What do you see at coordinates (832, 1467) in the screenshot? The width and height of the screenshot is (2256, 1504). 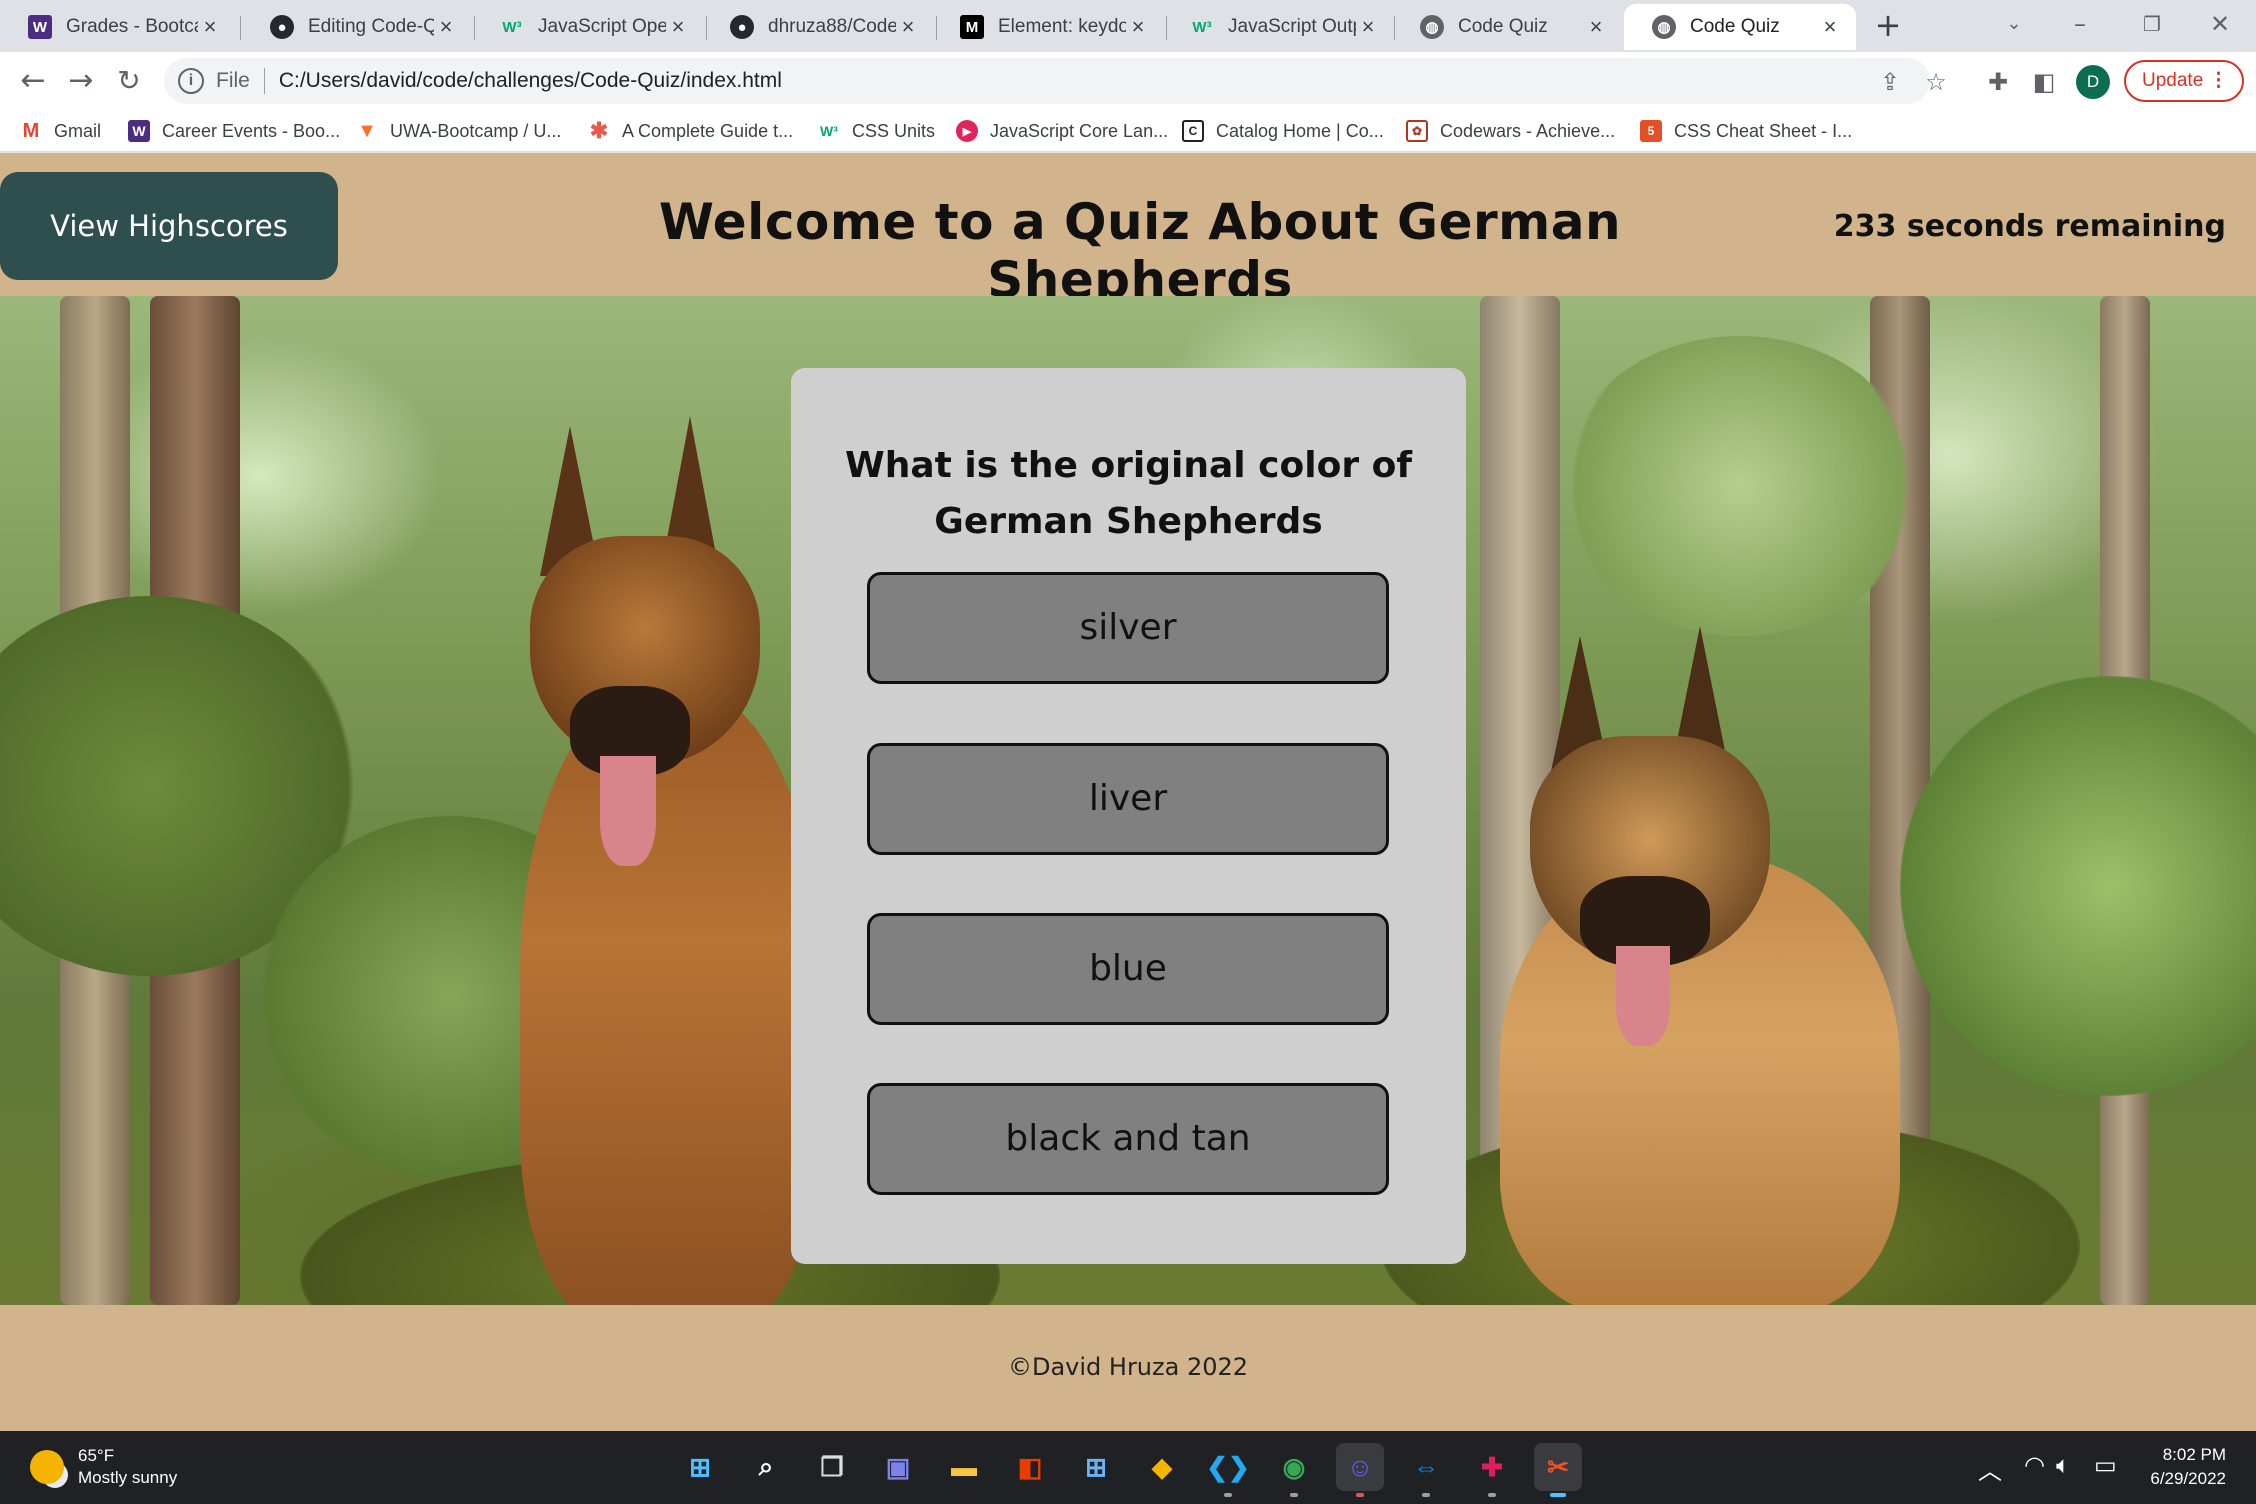 I see `task-view-icon: ❐` at bounding box center [832, 1467].